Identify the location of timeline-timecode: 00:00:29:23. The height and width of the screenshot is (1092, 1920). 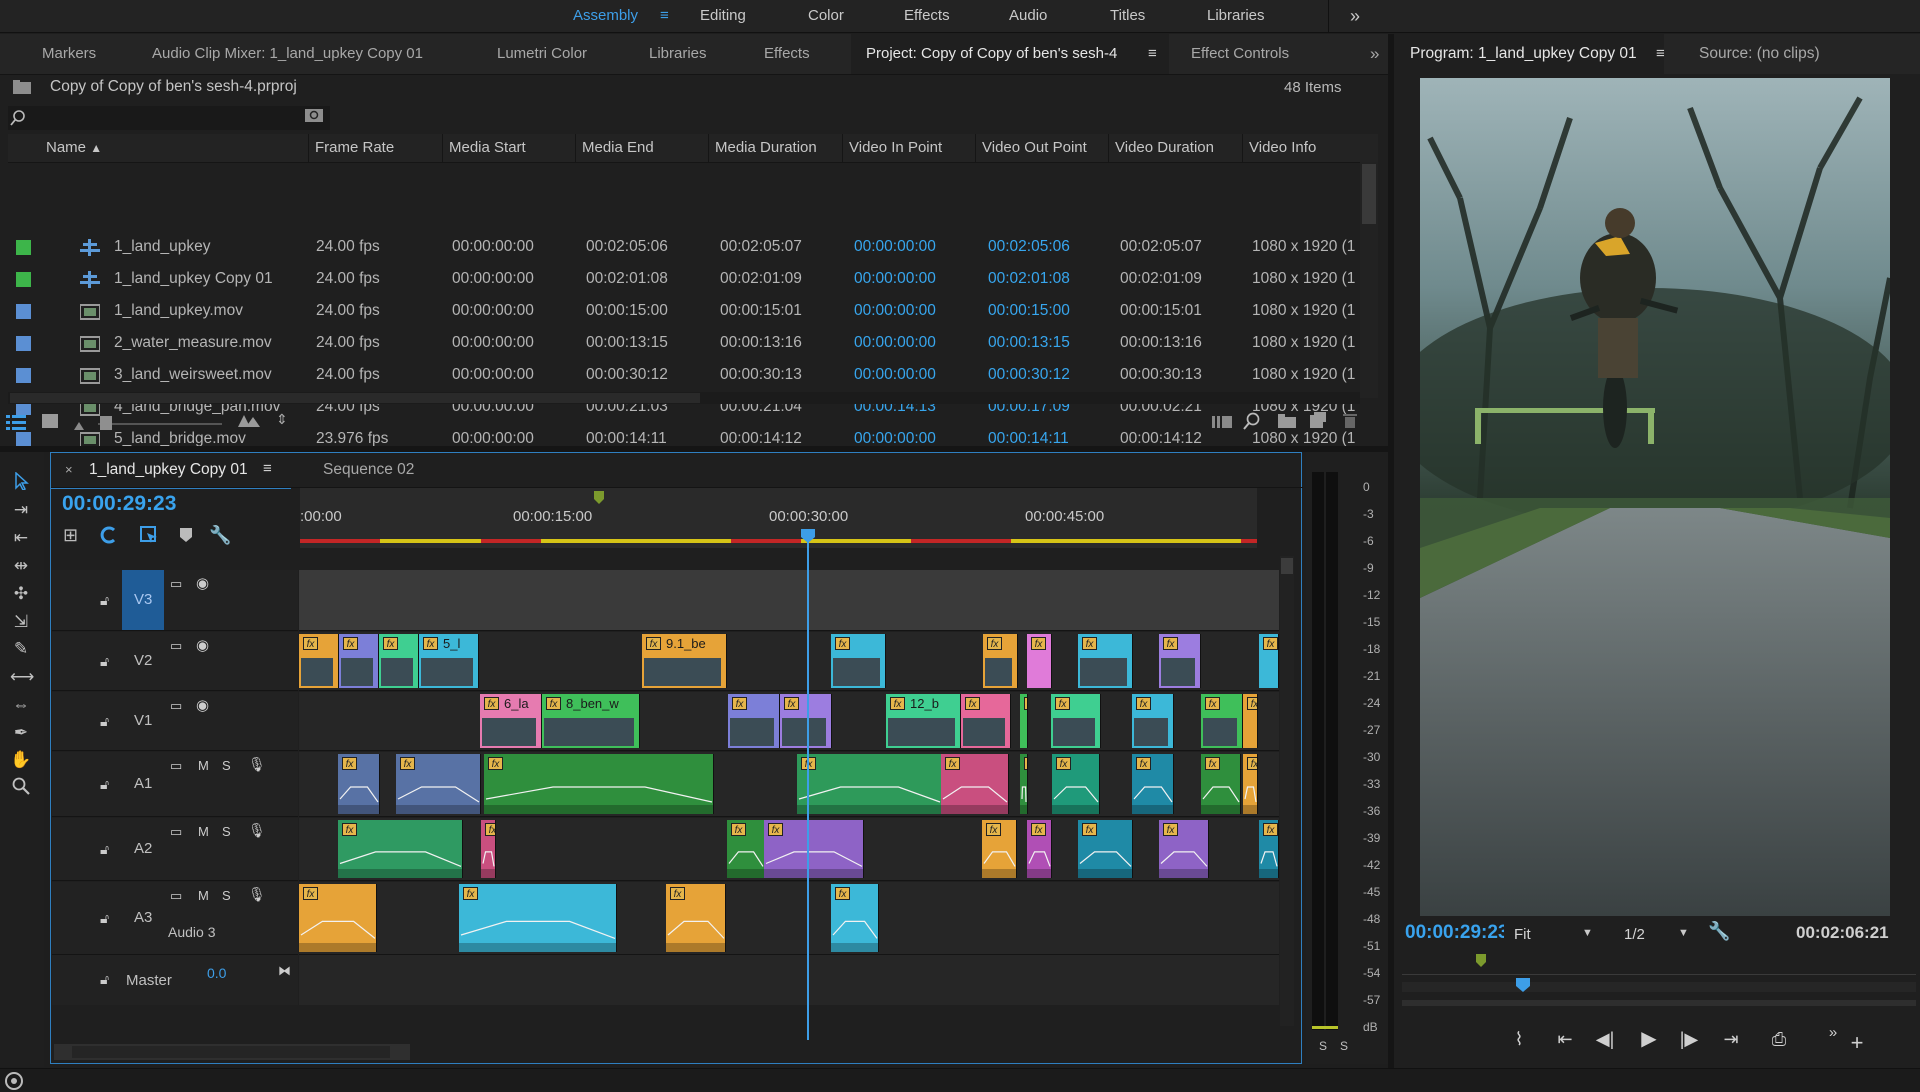
(119, 504).